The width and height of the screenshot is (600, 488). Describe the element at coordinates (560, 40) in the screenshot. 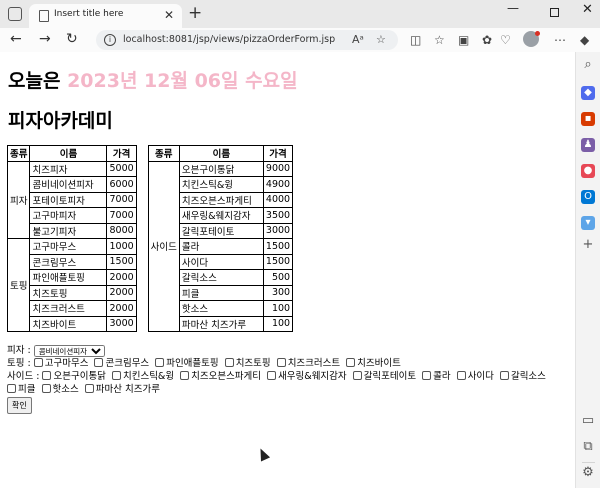

I see `more-menu-icon: ⋯` at that location.